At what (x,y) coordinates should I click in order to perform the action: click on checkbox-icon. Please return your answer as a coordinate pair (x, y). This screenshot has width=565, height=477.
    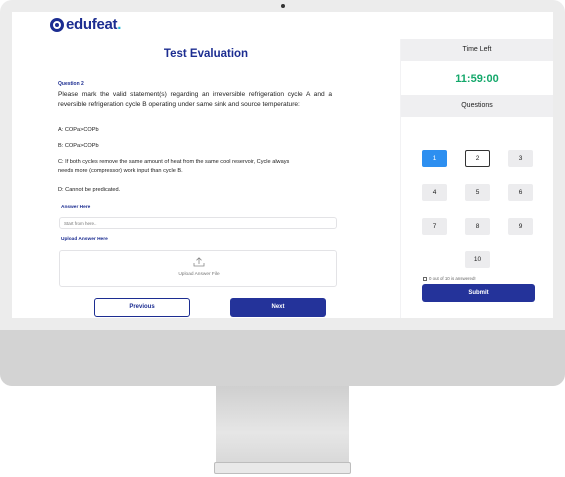
    Looking at the image, I should click on (425, 278).